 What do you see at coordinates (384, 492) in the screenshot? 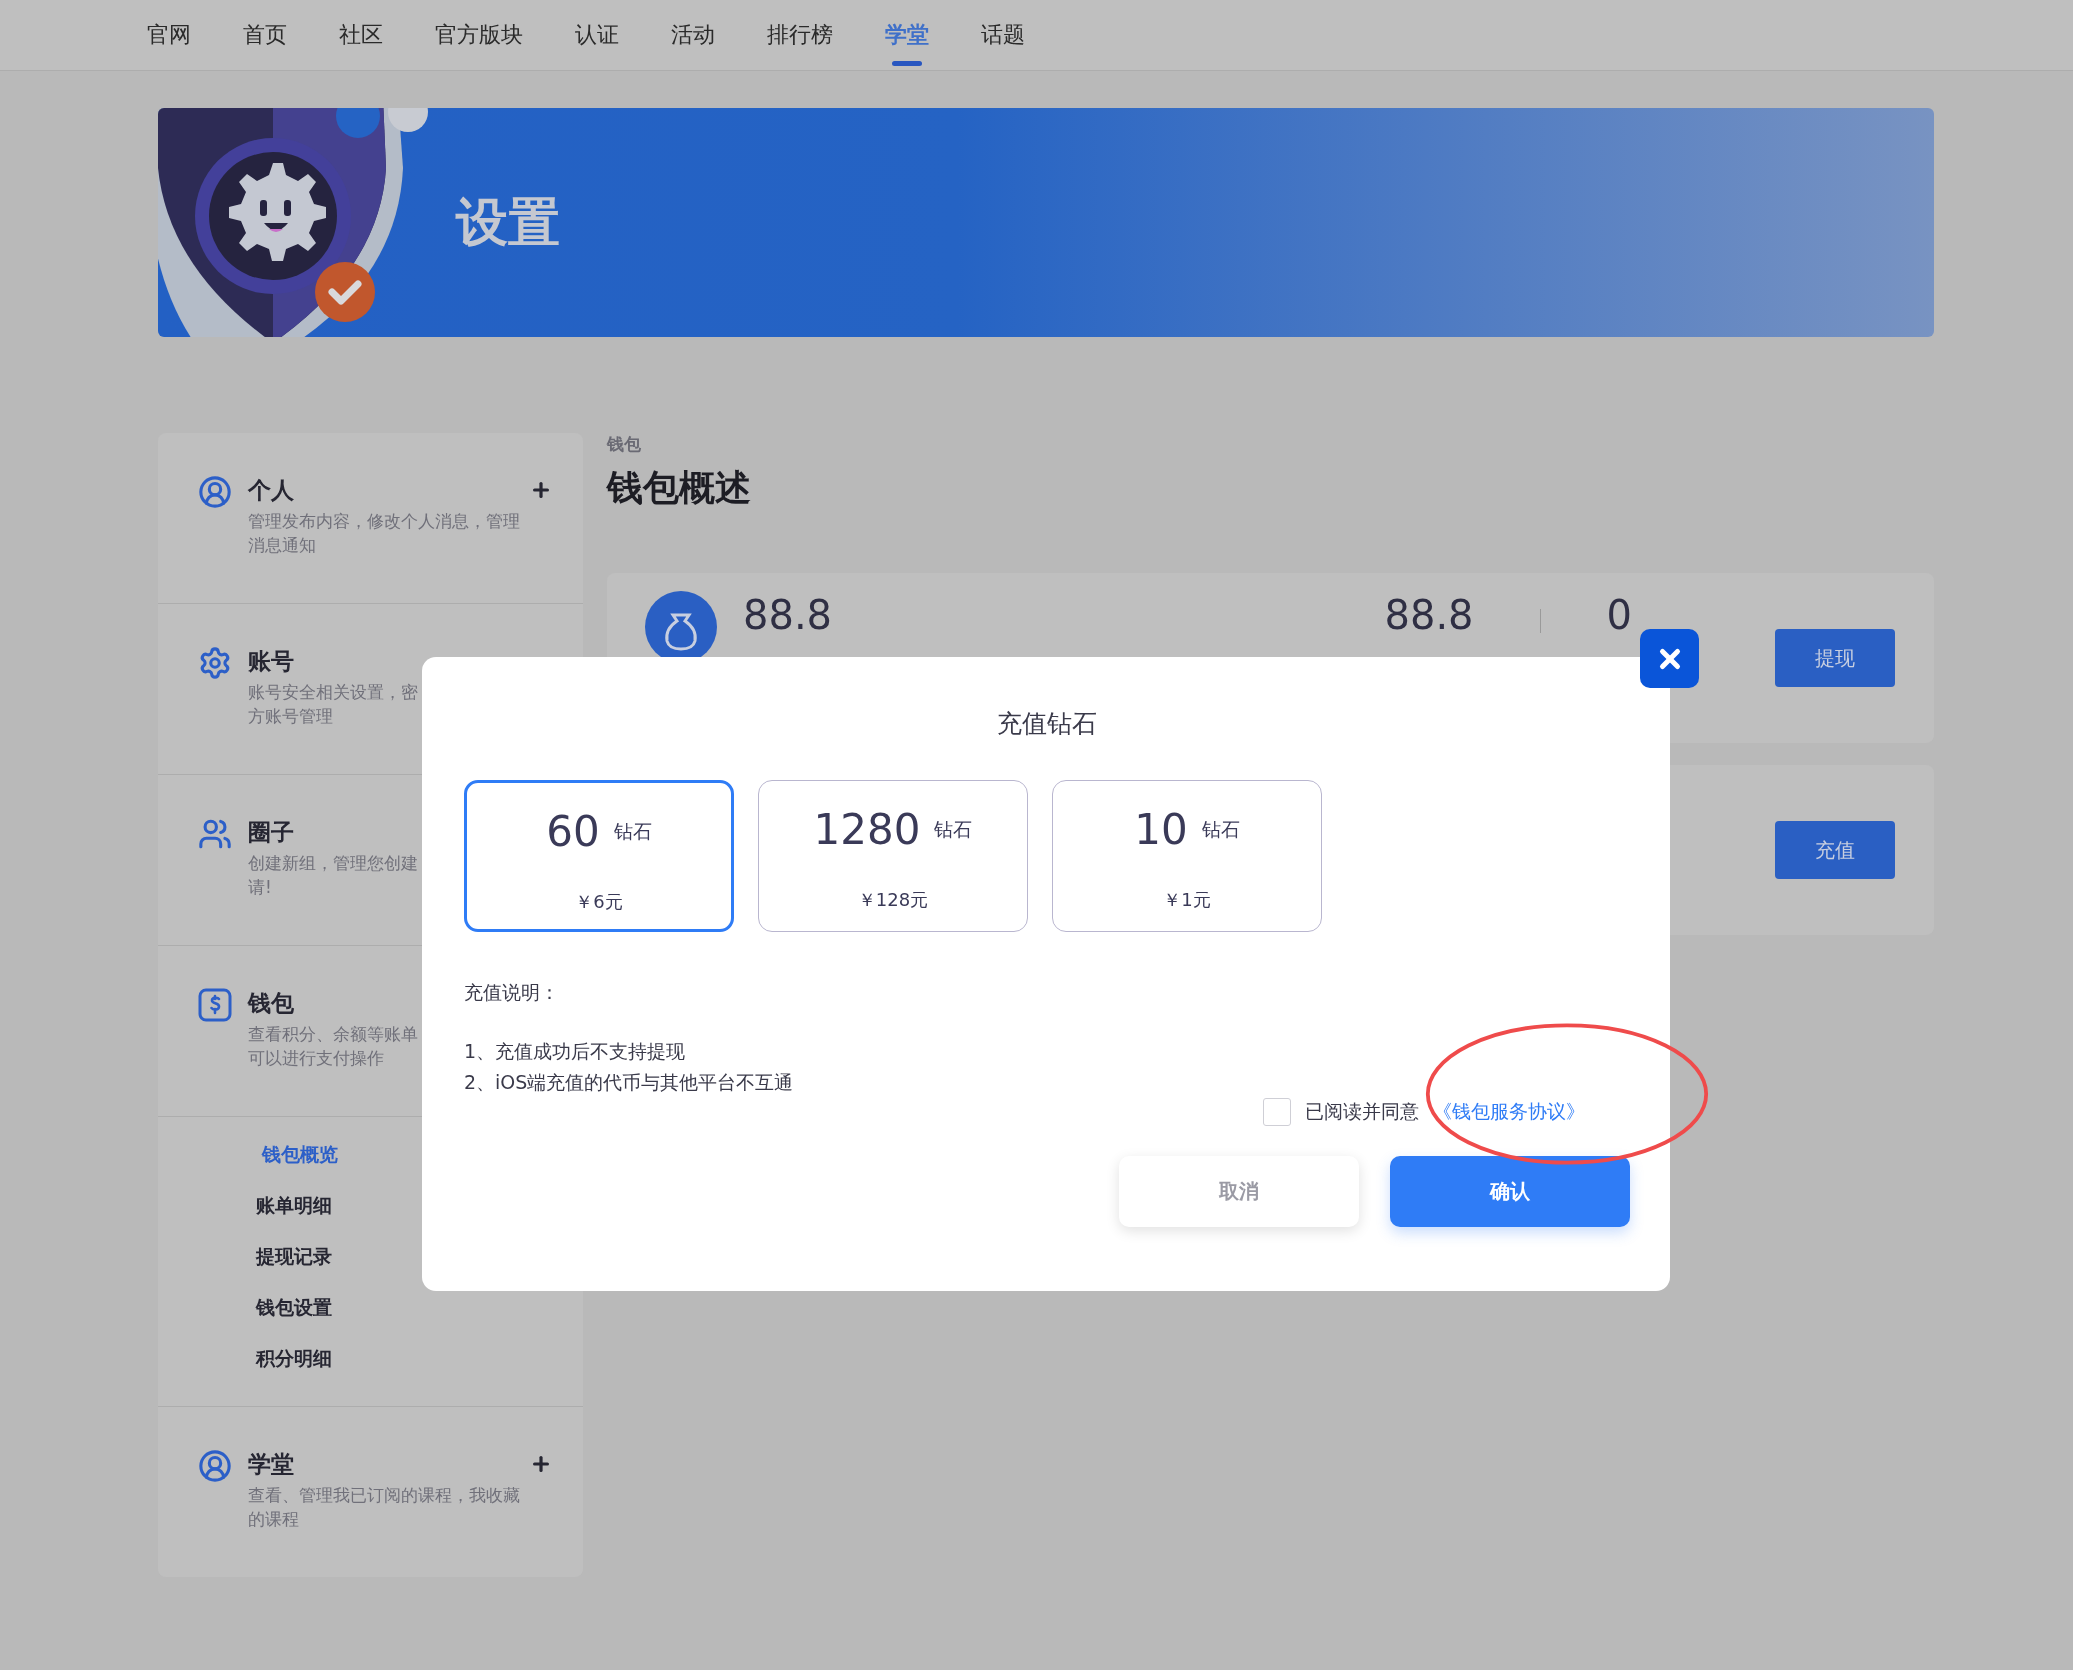
I see `section-title: 个人` at bounding box center [384, 492].